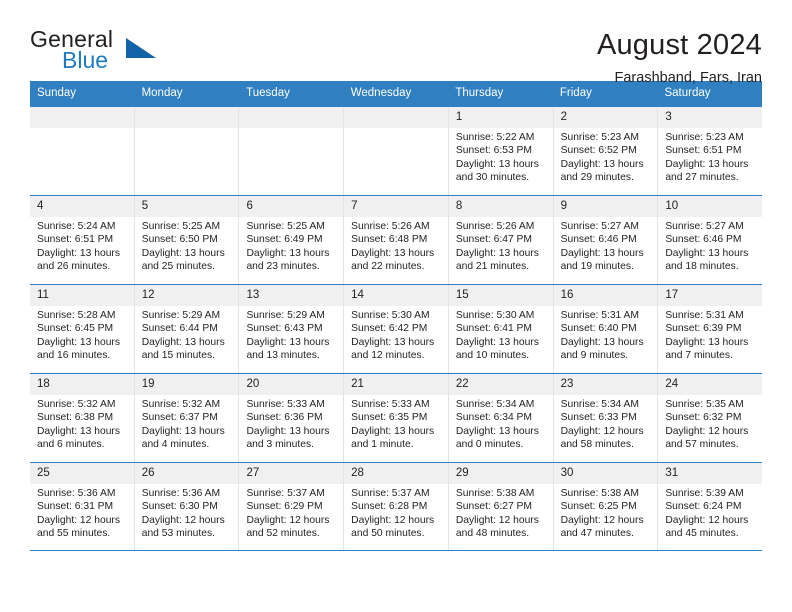 Image resolution: width=792 pixels, height=612 pixels. I want to click on sunrise-text: Sunrise: 5:29 AM, so click(181, 315).